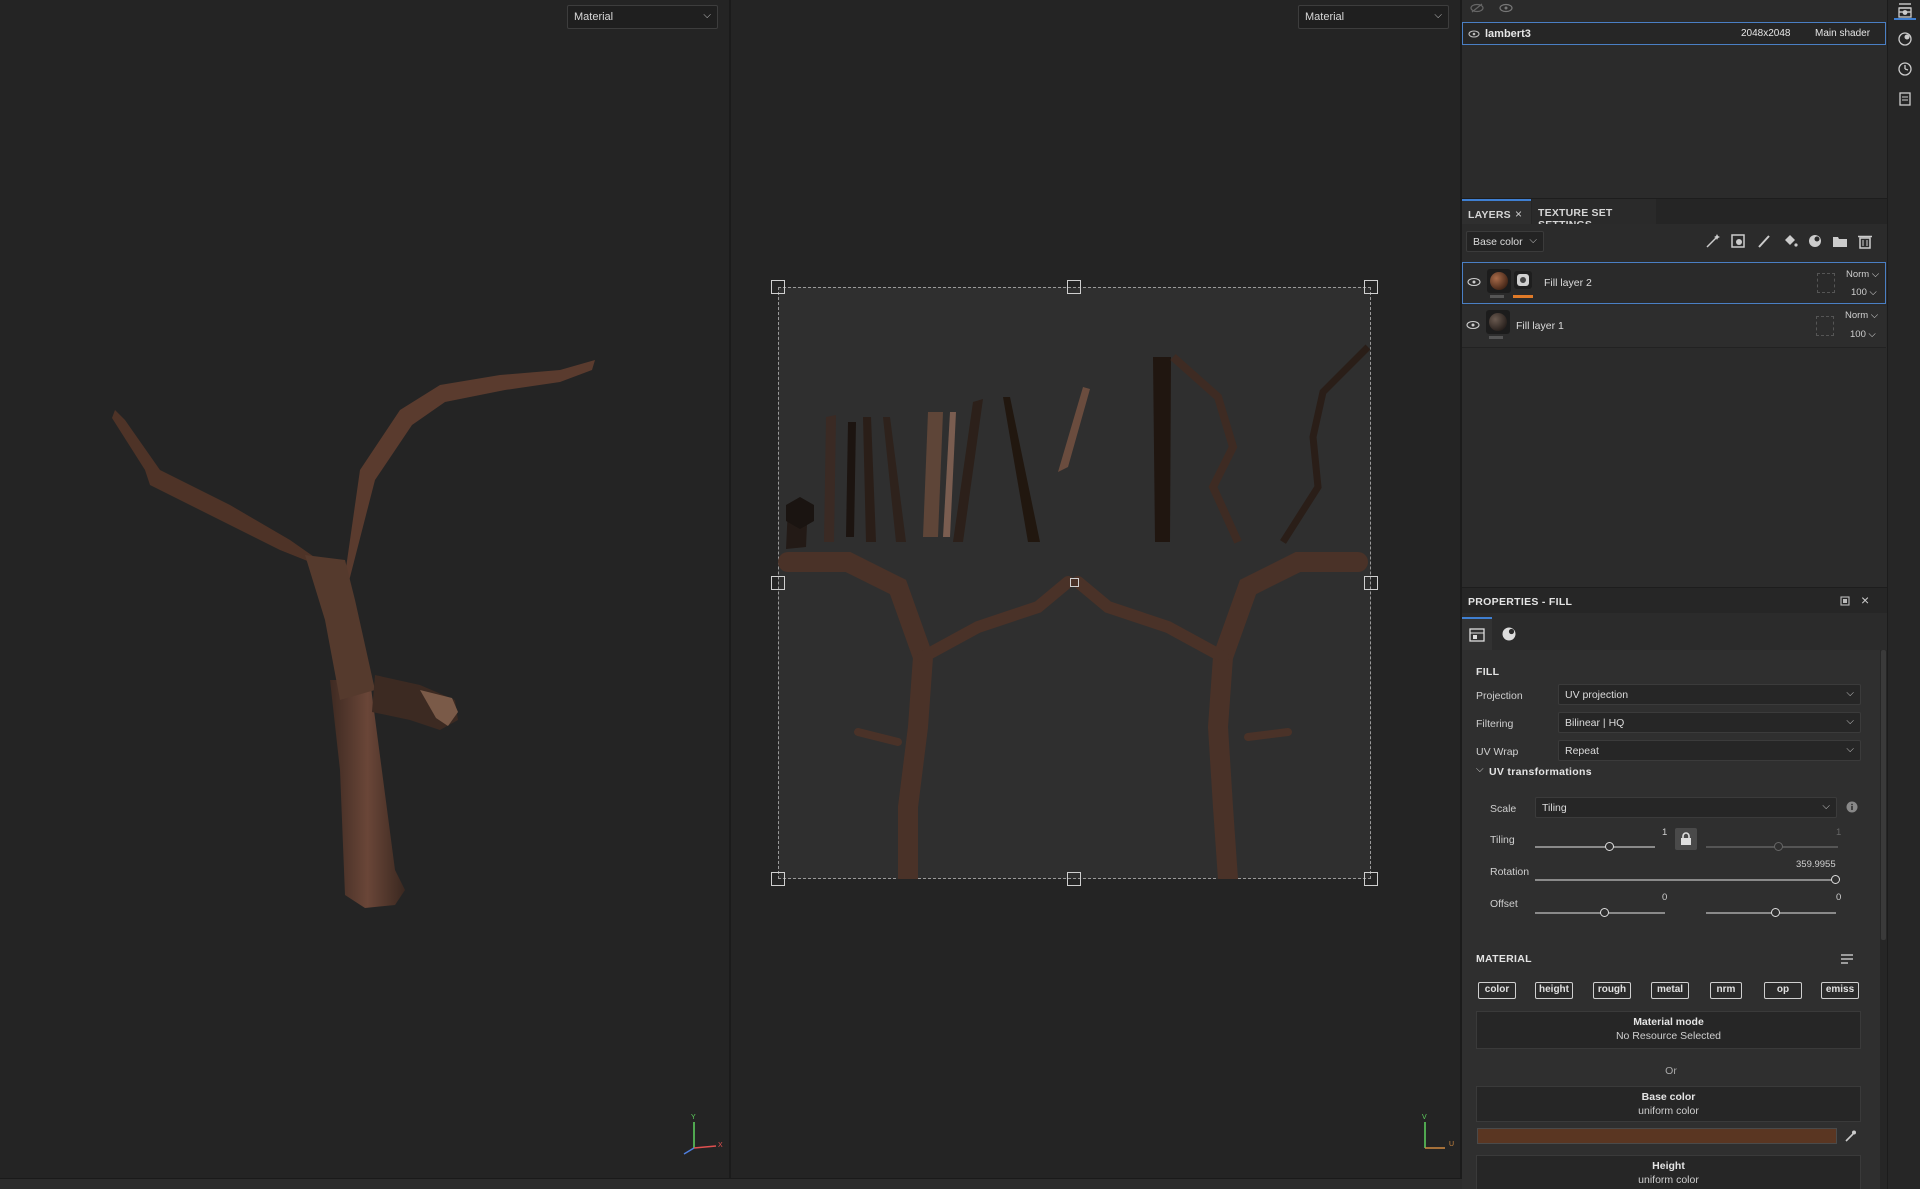 The image size is (1920, 1189). I want to click on filtering-select: Bilinear | HQ ⌵, so click(1709, 722).